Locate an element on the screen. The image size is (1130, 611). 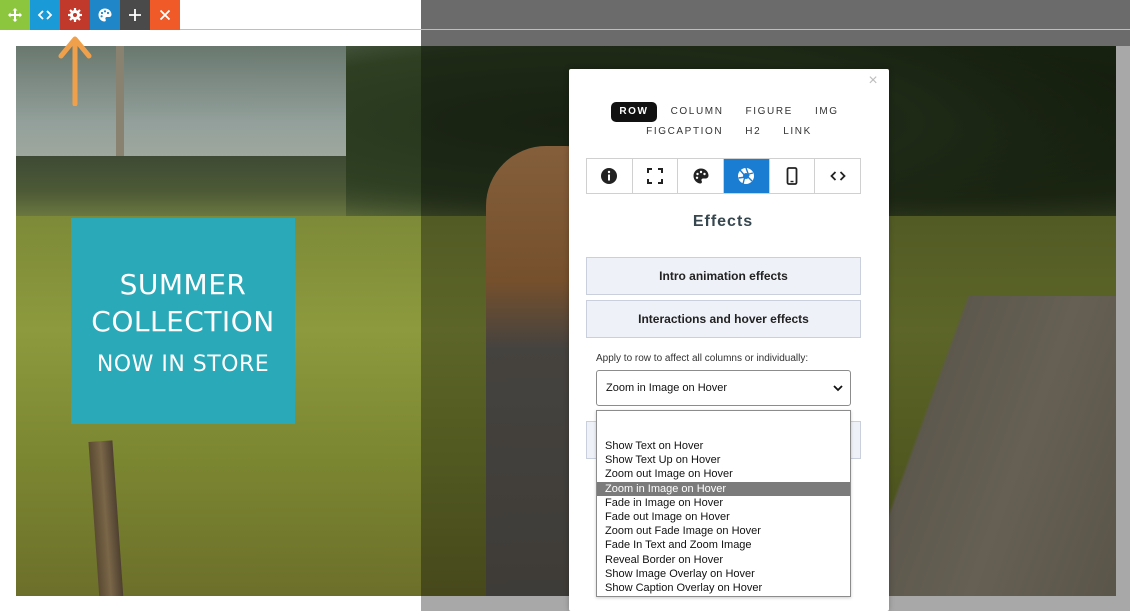
tab-info is located at coordinates (610, 176).